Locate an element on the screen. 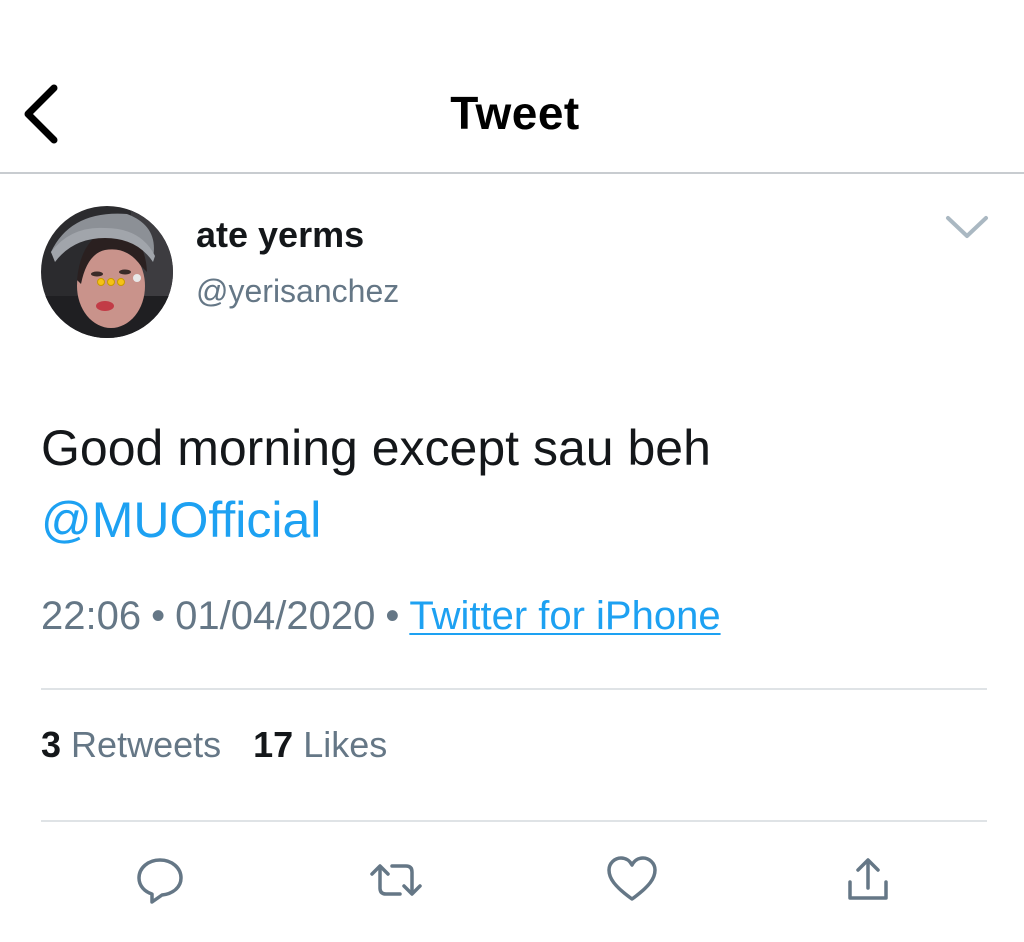  tweet-body: Good morning except sau beh @MUOfficial is located at coordinates (516, 484).